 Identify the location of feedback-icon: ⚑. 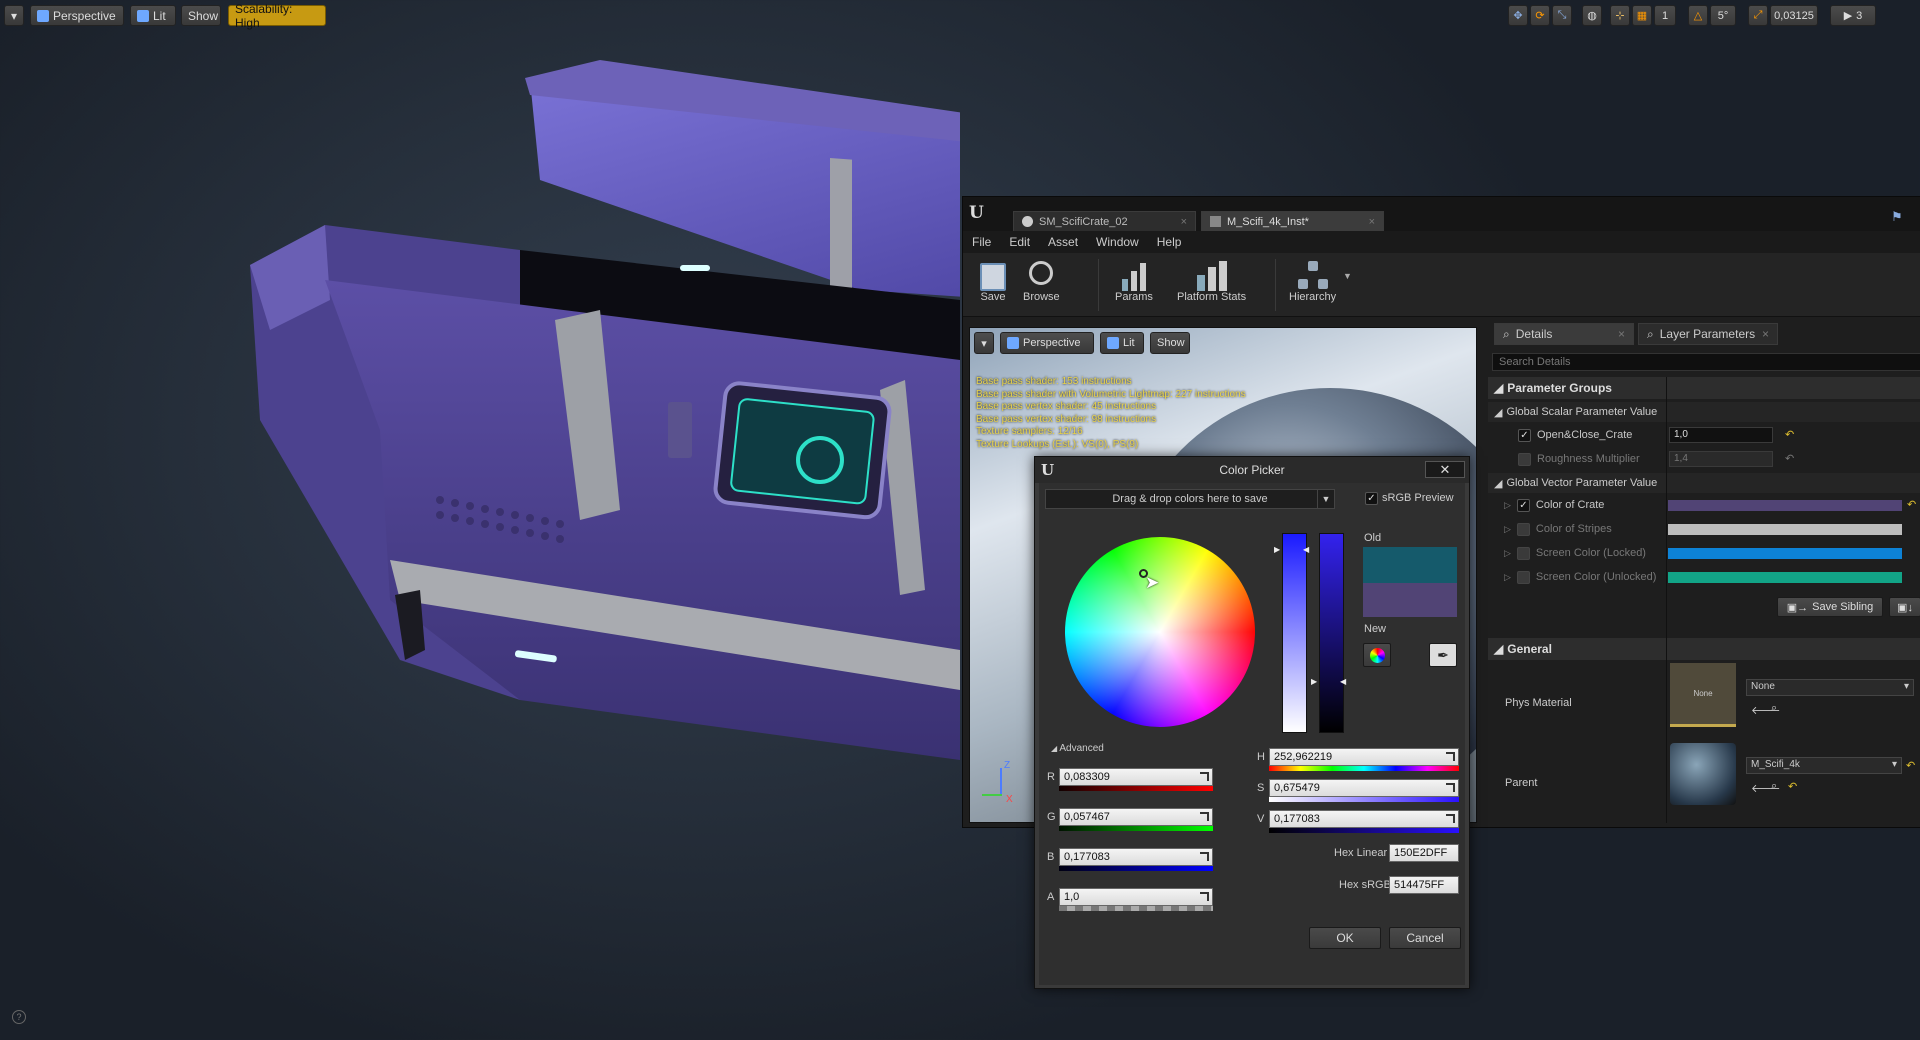
(1897, 217).